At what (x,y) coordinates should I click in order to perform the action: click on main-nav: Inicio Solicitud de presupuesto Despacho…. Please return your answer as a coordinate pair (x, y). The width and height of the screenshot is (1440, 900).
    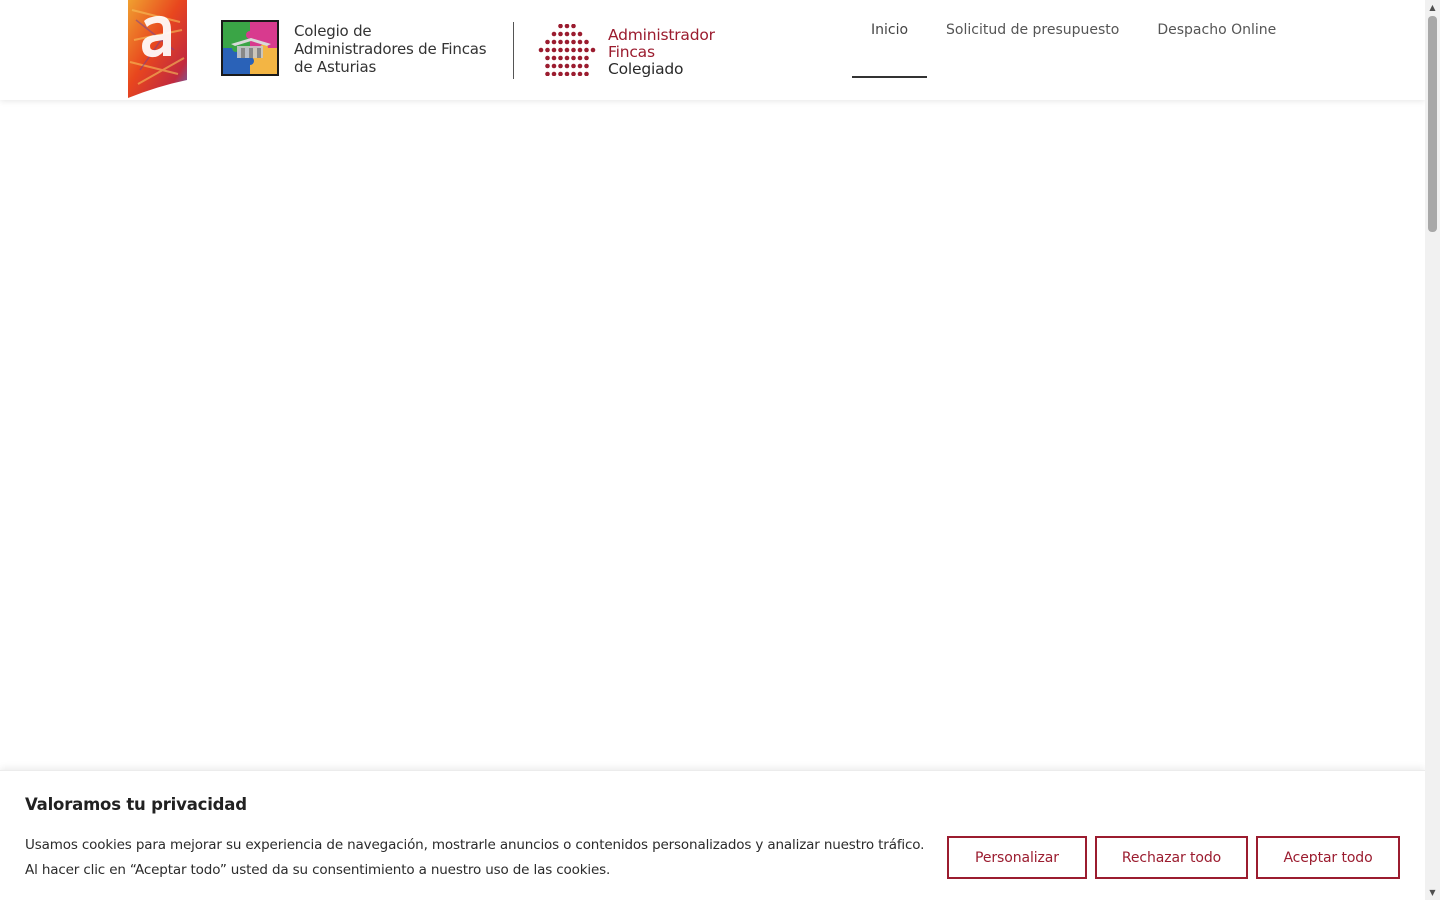
    Looking at the image, I should click on (1073, 50).